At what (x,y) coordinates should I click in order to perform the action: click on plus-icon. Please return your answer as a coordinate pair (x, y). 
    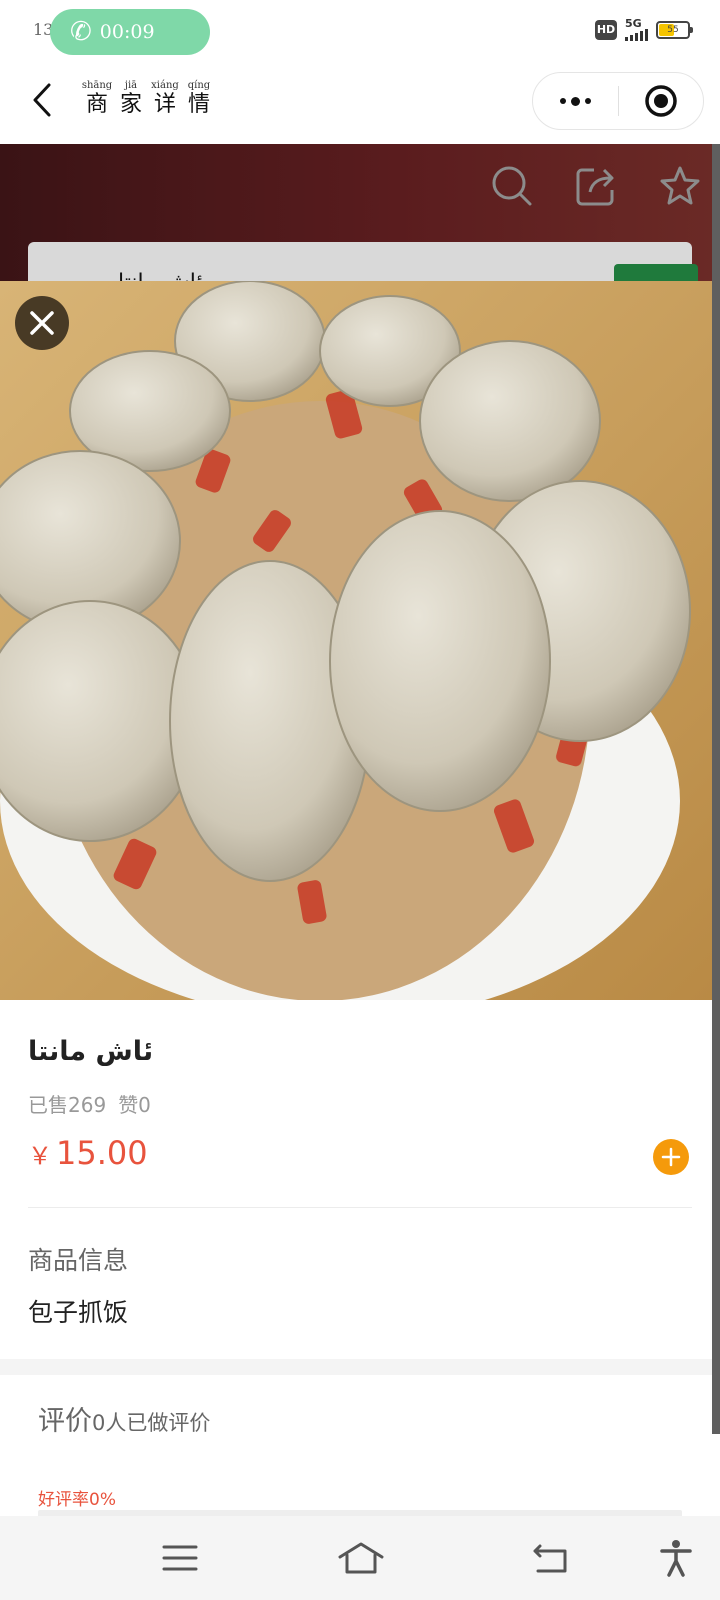
    Looking at the image, I should click on (671, 1157).